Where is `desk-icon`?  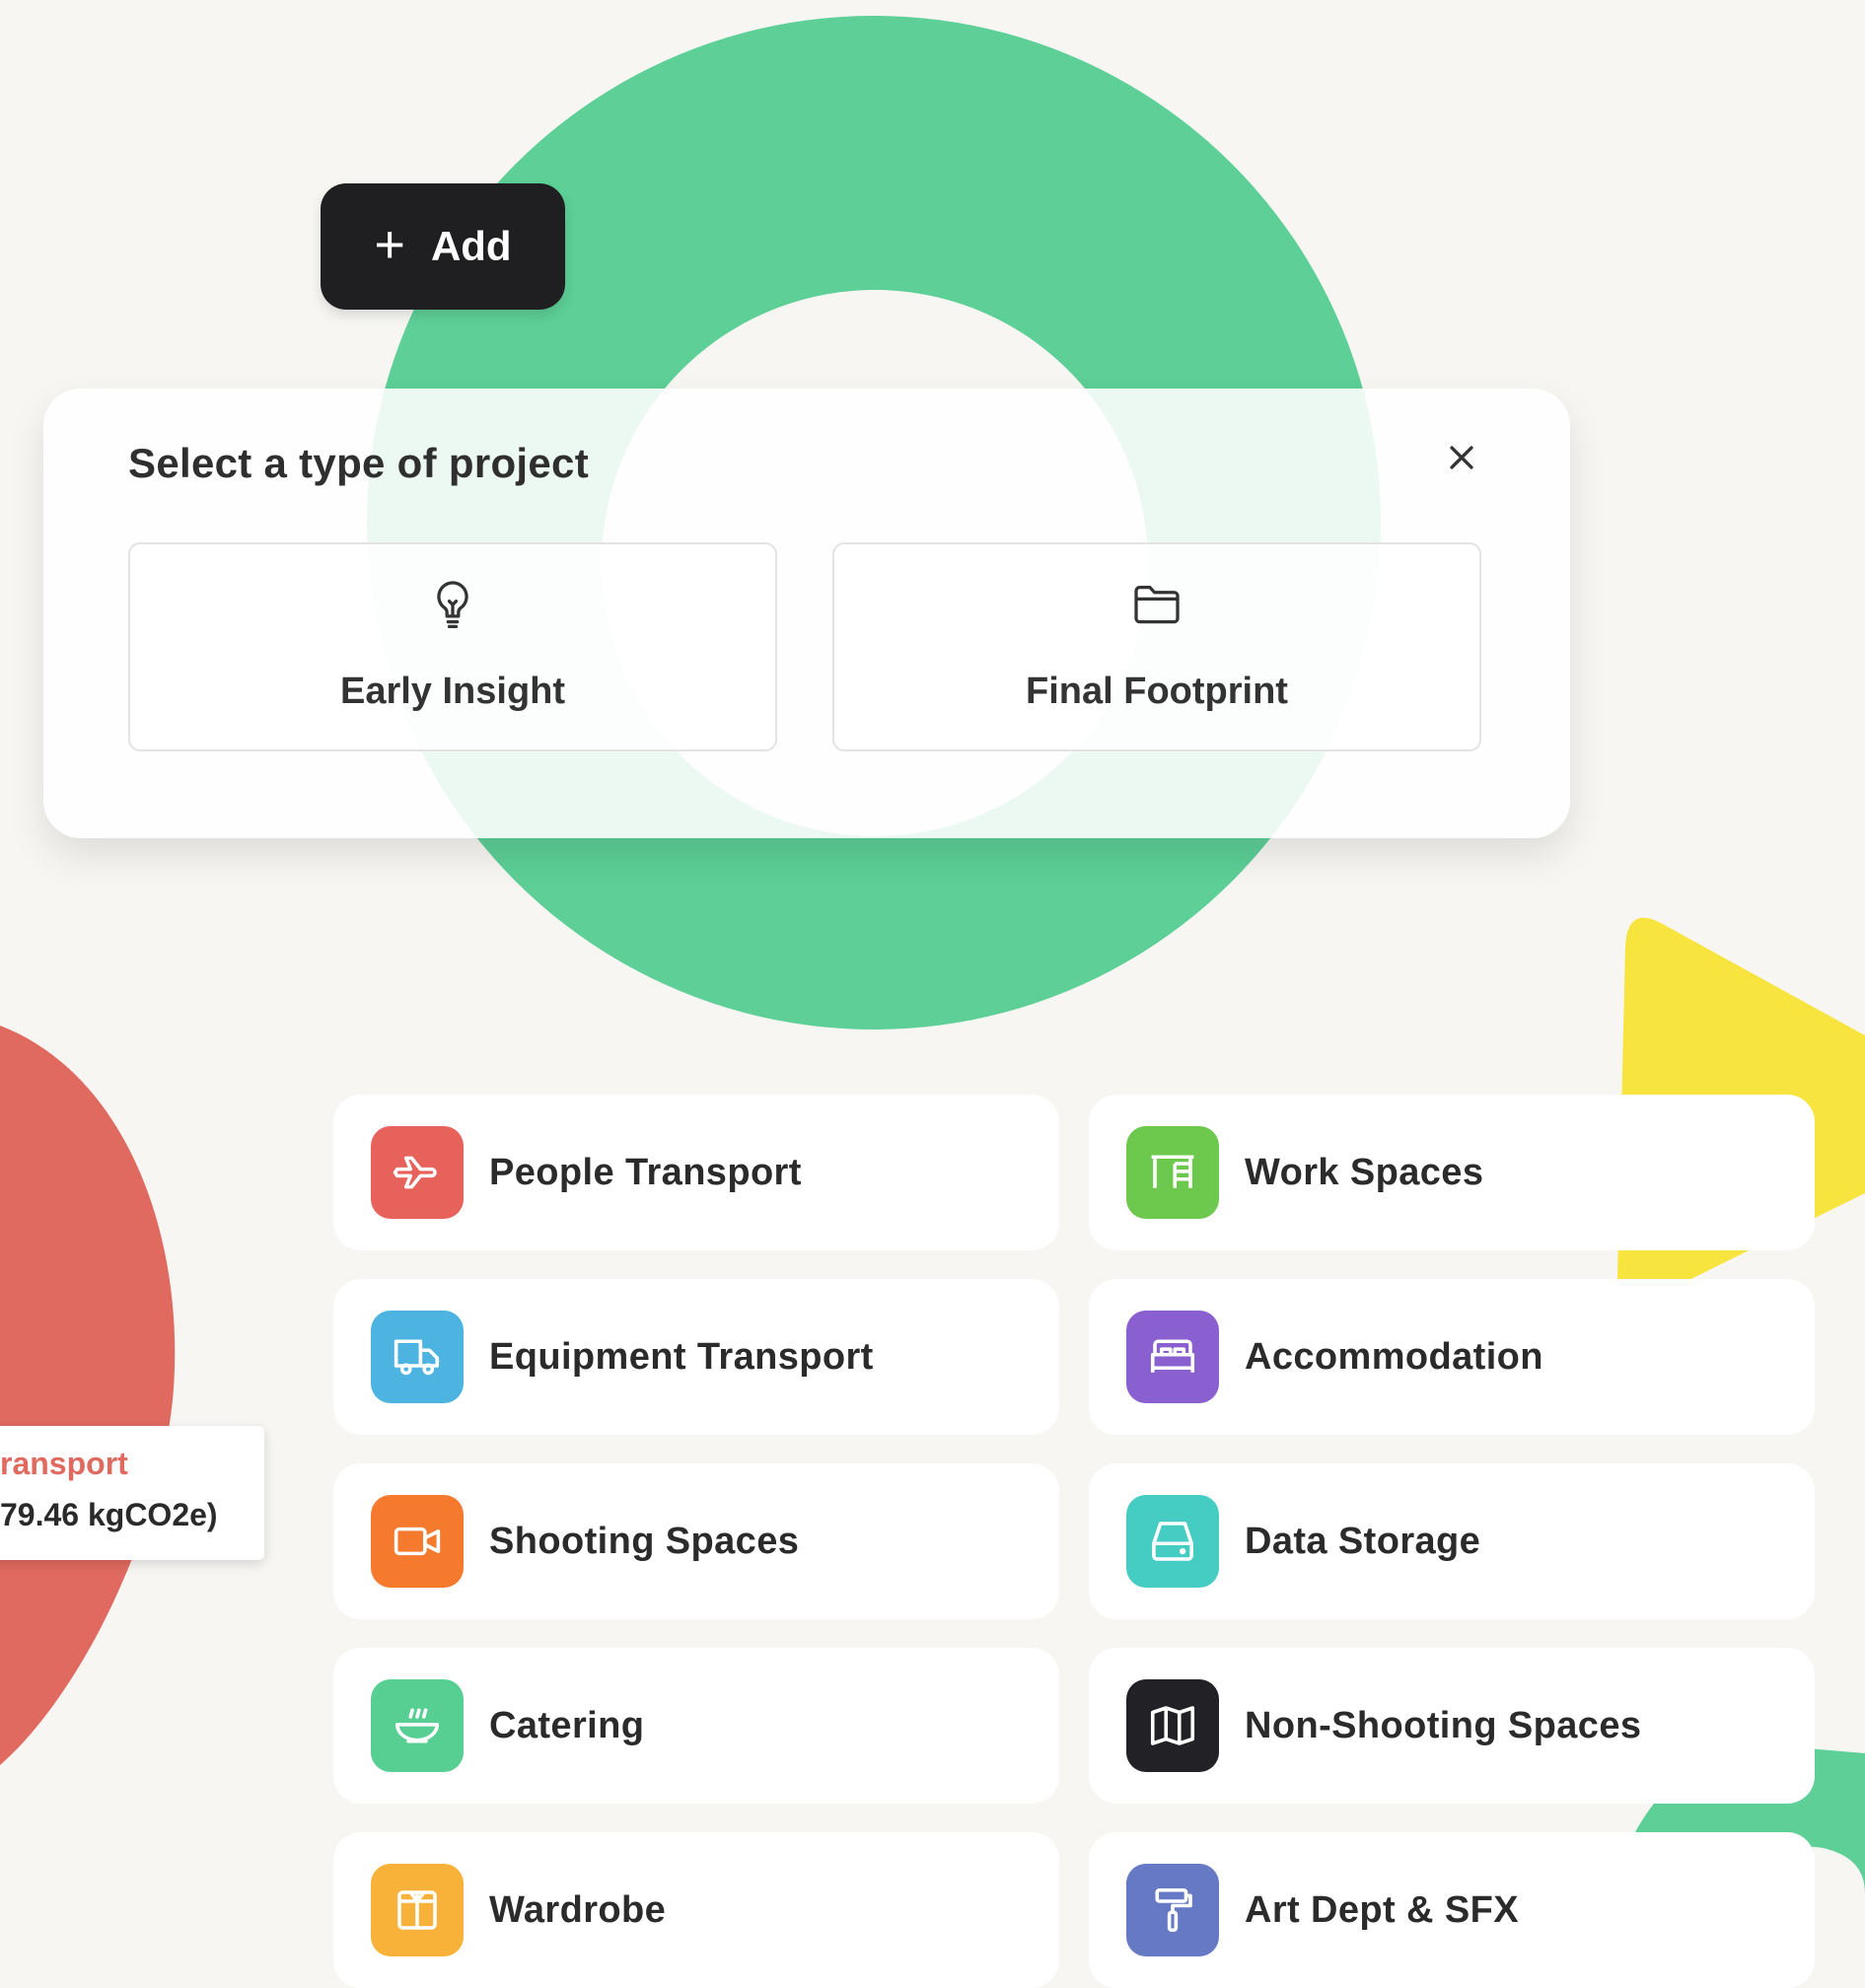
desk-icon is located at coordinates (1173, 1172).